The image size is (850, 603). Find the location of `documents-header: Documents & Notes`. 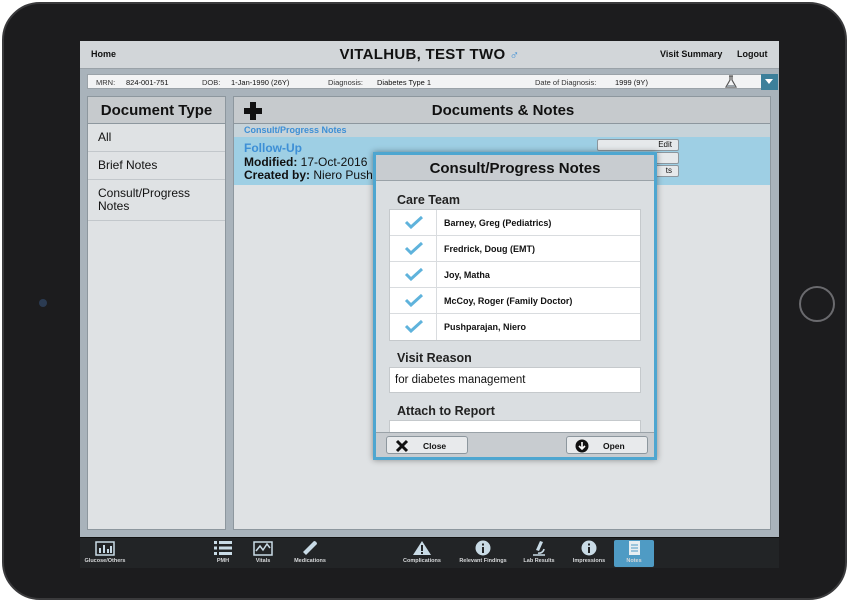

documents-header: Documents & Notes is located at coordinates (502, 110).